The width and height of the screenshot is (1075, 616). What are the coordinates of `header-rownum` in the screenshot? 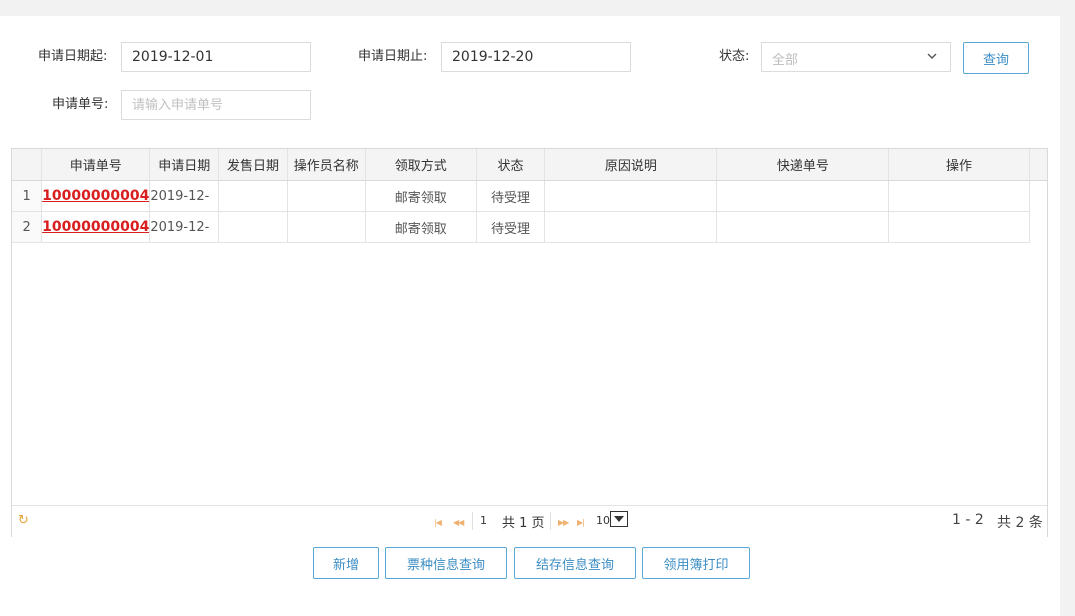 It's located at (27, 165).